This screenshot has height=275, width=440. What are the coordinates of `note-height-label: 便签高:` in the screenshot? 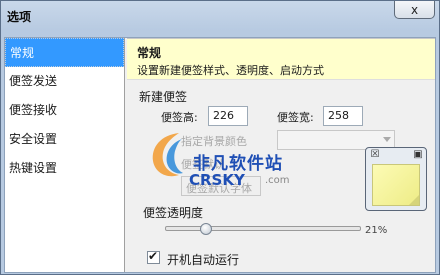 It's located at (179, 117).